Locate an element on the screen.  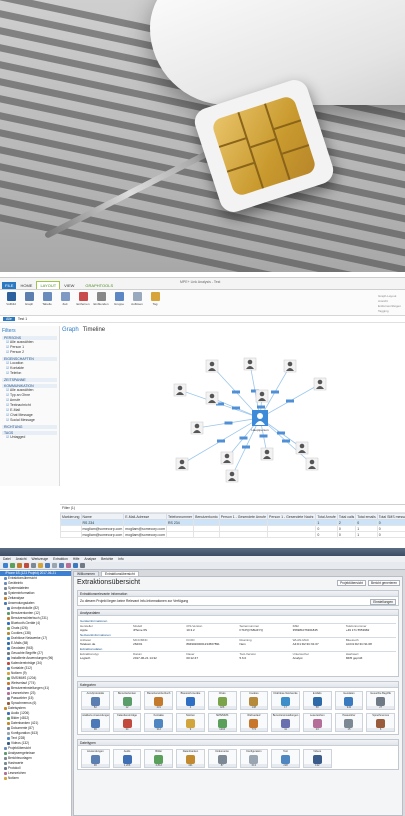
tree-item: Notizen is located at coordinates (35, 778).